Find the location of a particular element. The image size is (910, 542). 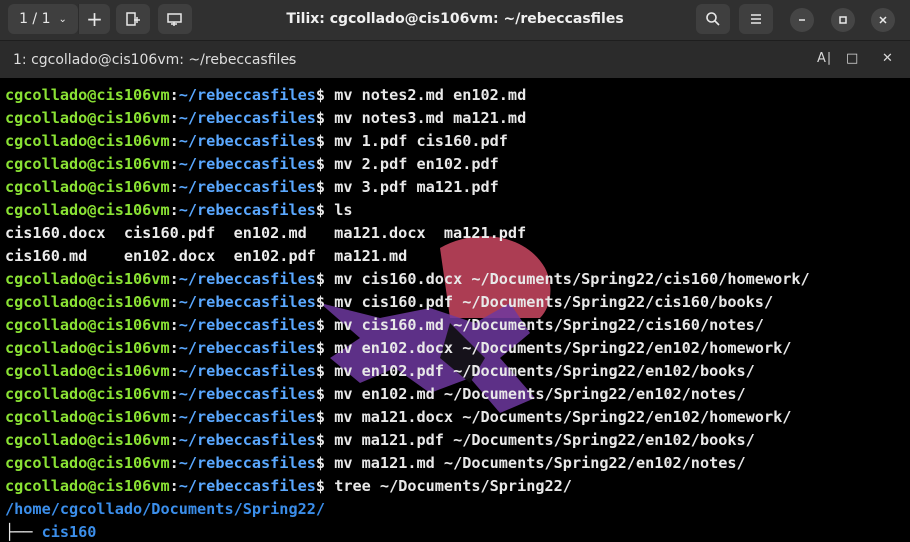

search-button is located at coordinates (713, 19).